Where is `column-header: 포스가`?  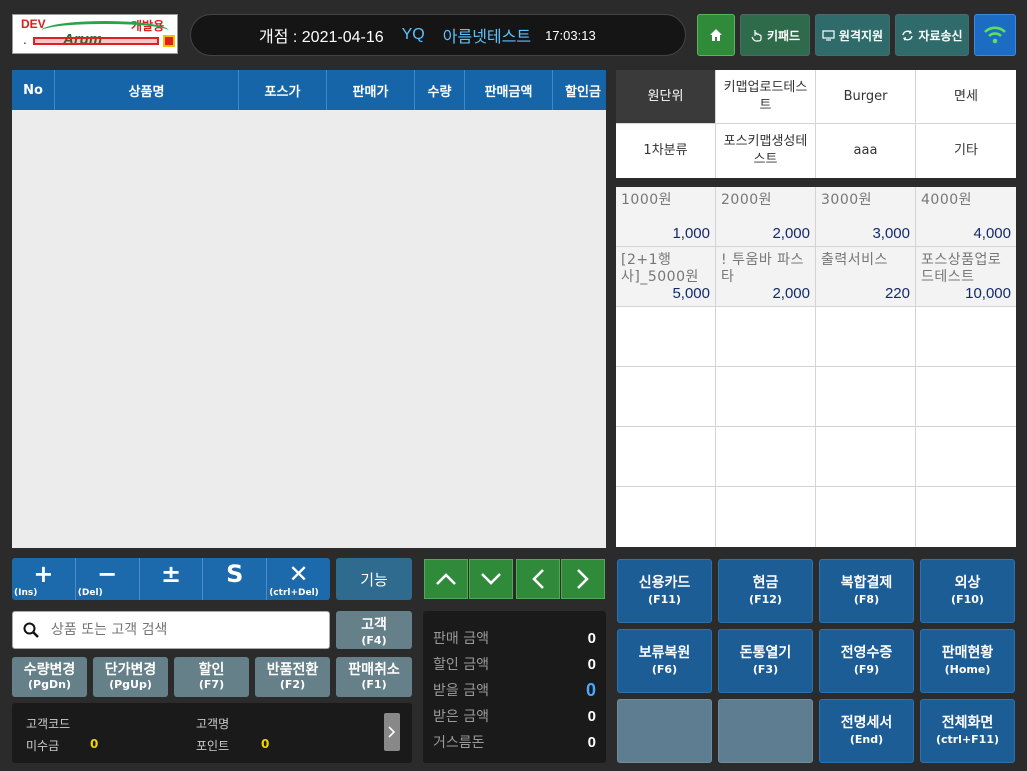 column-header: 포스가 is located at coordinates (283, 90).